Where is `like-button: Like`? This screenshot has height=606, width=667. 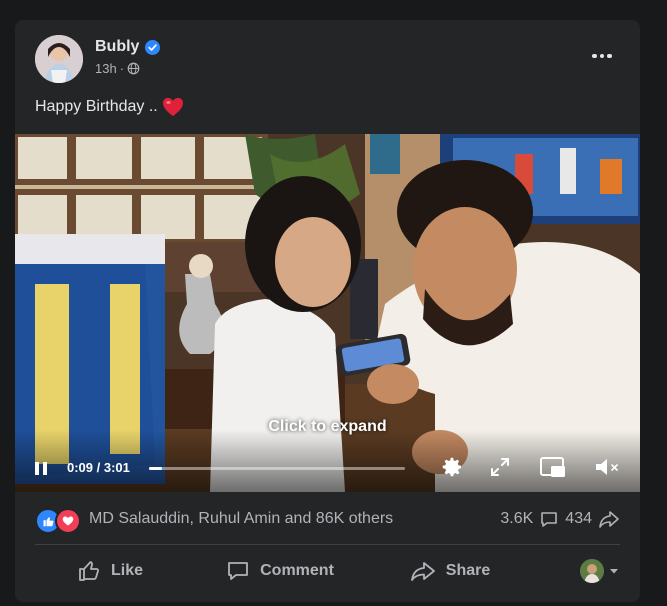 like-button: Like is located at coordinates (110, 571).